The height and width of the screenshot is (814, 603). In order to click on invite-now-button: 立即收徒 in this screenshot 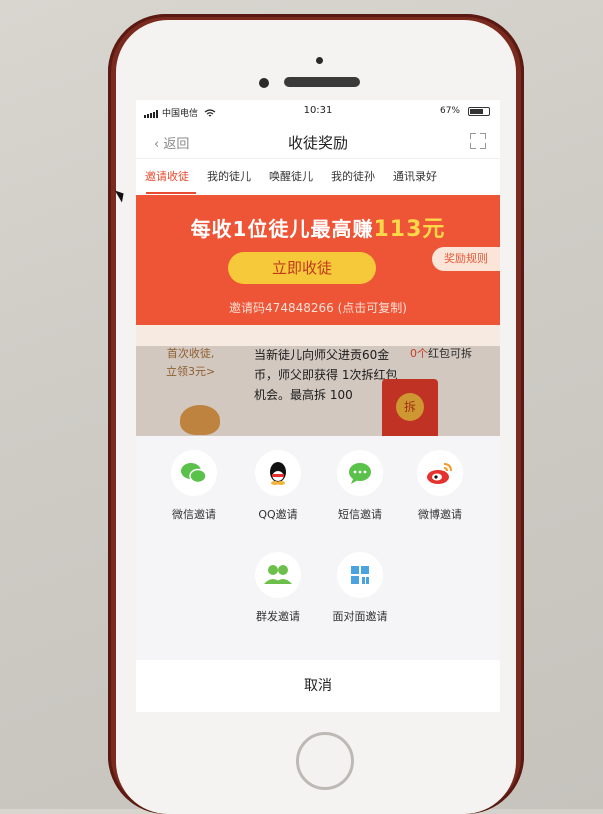, I will do `click(302, 268)`.